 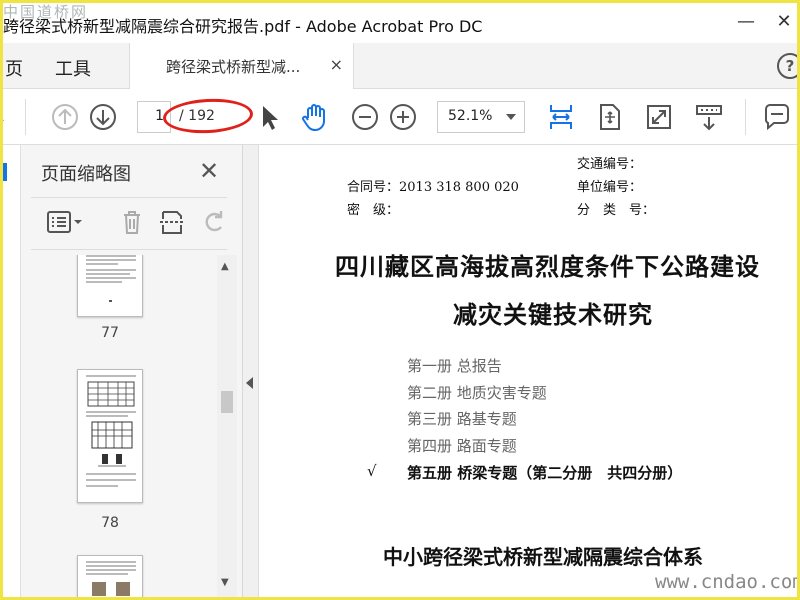 I want to click on scroll-thumb, so click(x=227, y=402).